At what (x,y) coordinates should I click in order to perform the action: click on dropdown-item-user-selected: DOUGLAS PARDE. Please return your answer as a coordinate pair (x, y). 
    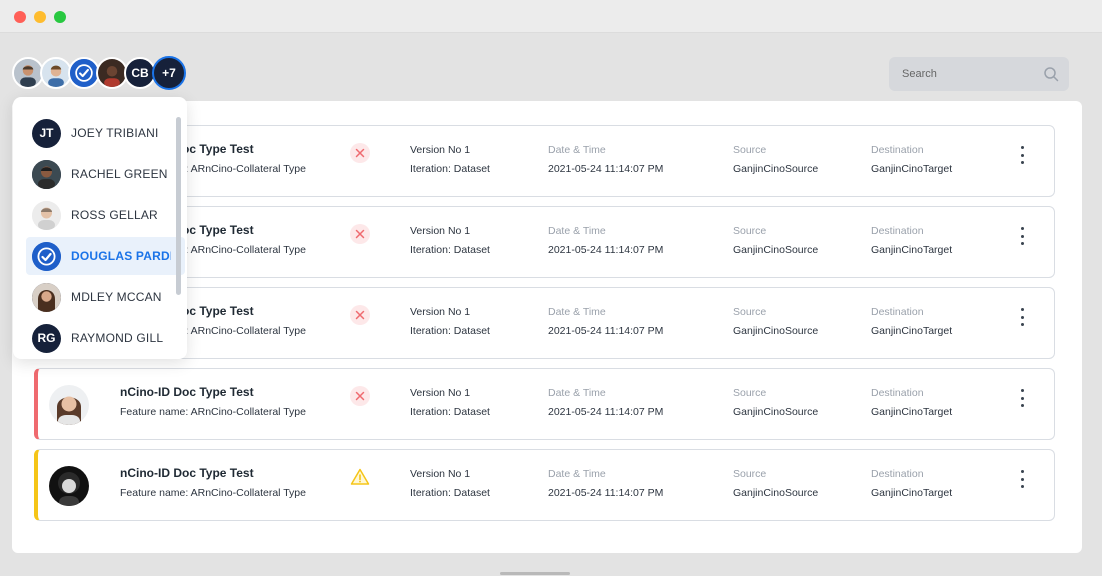
    Looking at the image, I should click on (105, 256).